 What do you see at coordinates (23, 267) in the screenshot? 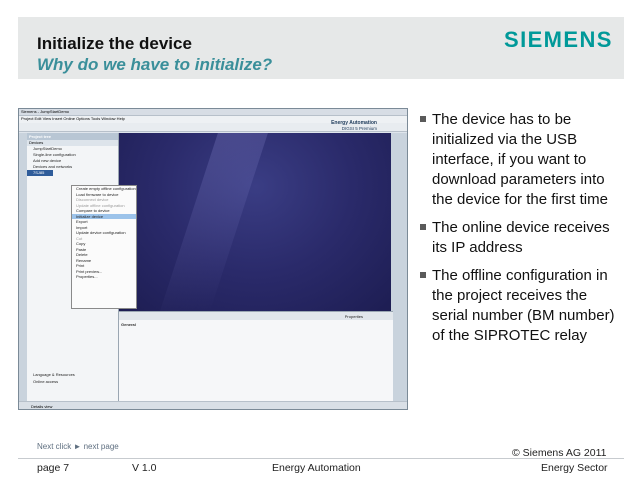
I see `screenshot-left-strip` at bounding box center [23, 267].